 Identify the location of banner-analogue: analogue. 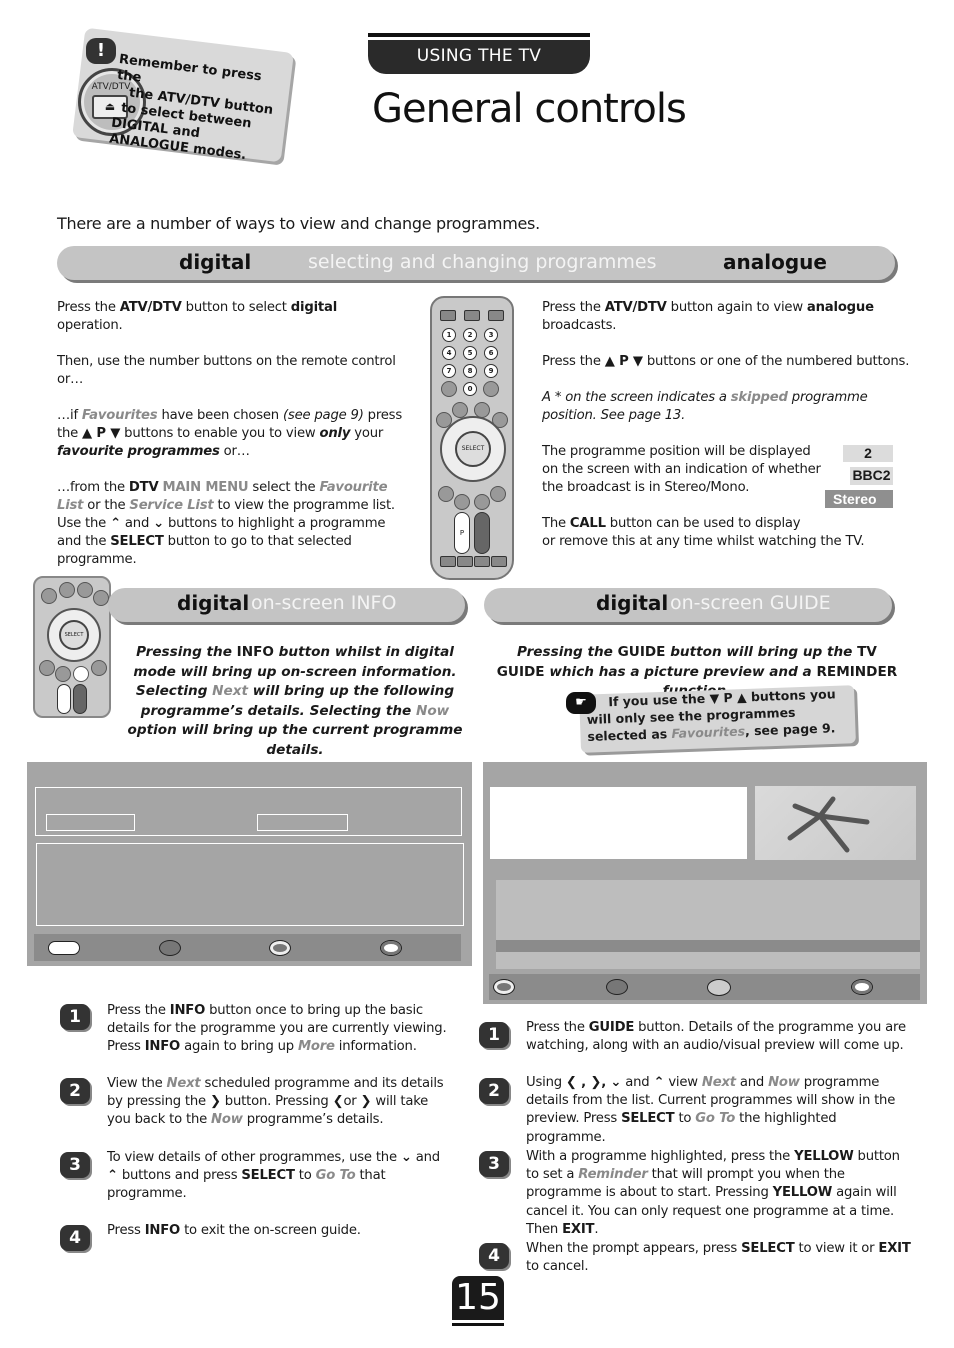
(775, 262).